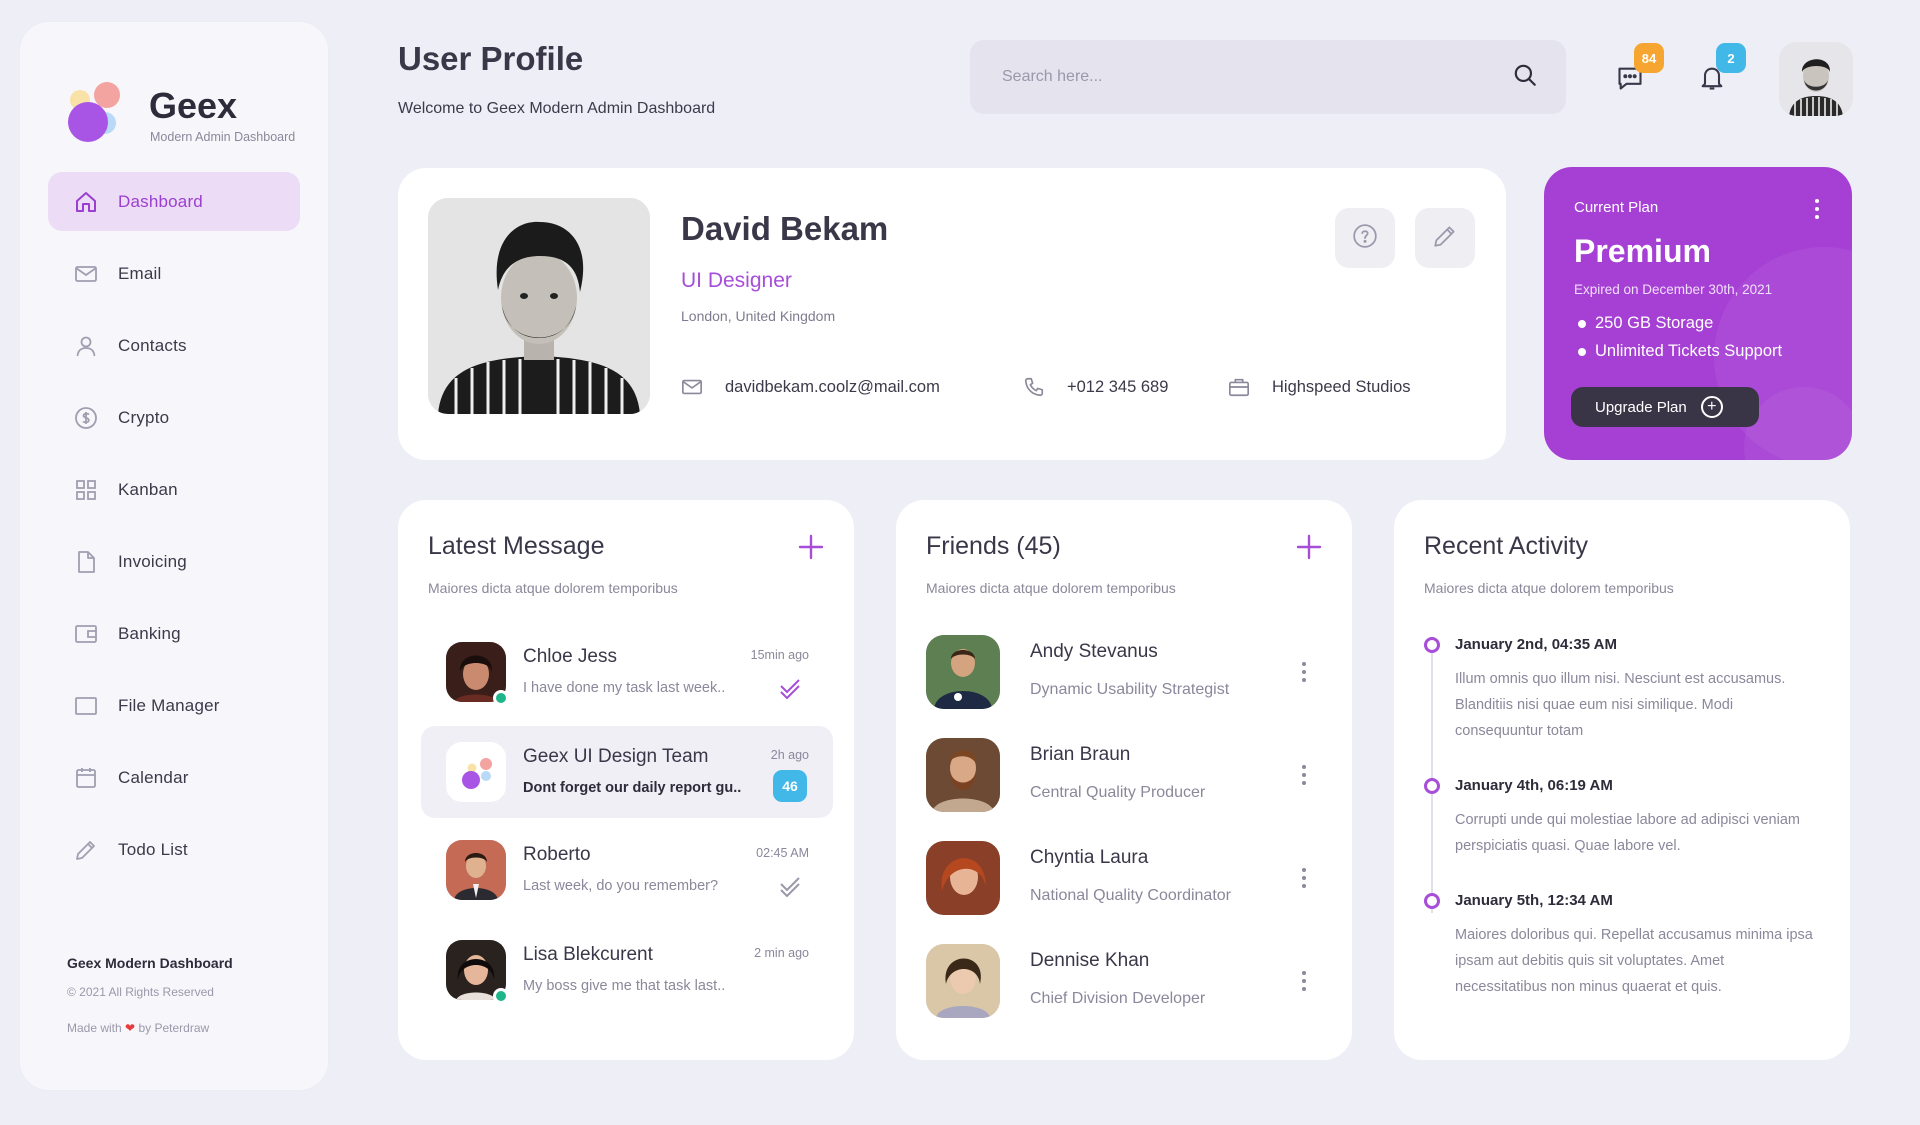 Image resolution: width=1920 pixels, height=1125 pixels. I want to click on friend-role: National Quality Coordinator, so click(1130, 895).